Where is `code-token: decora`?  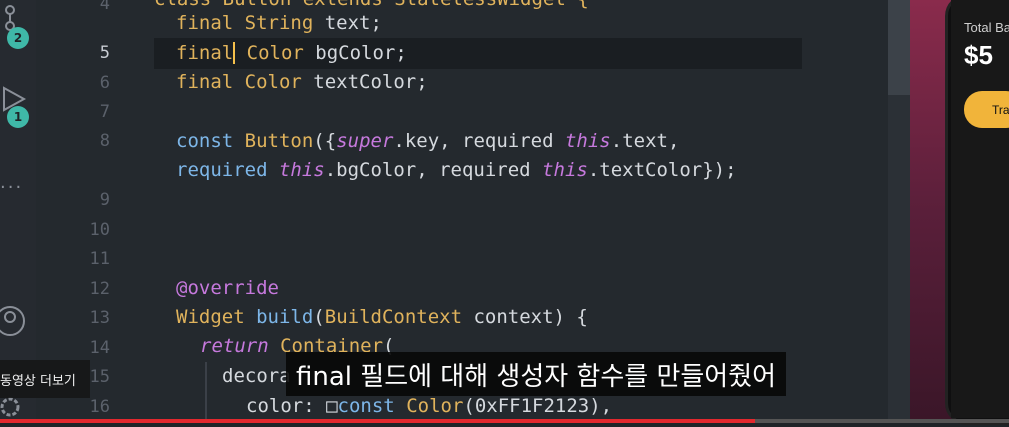
code-token: decora is located at coordinates (256, 376).